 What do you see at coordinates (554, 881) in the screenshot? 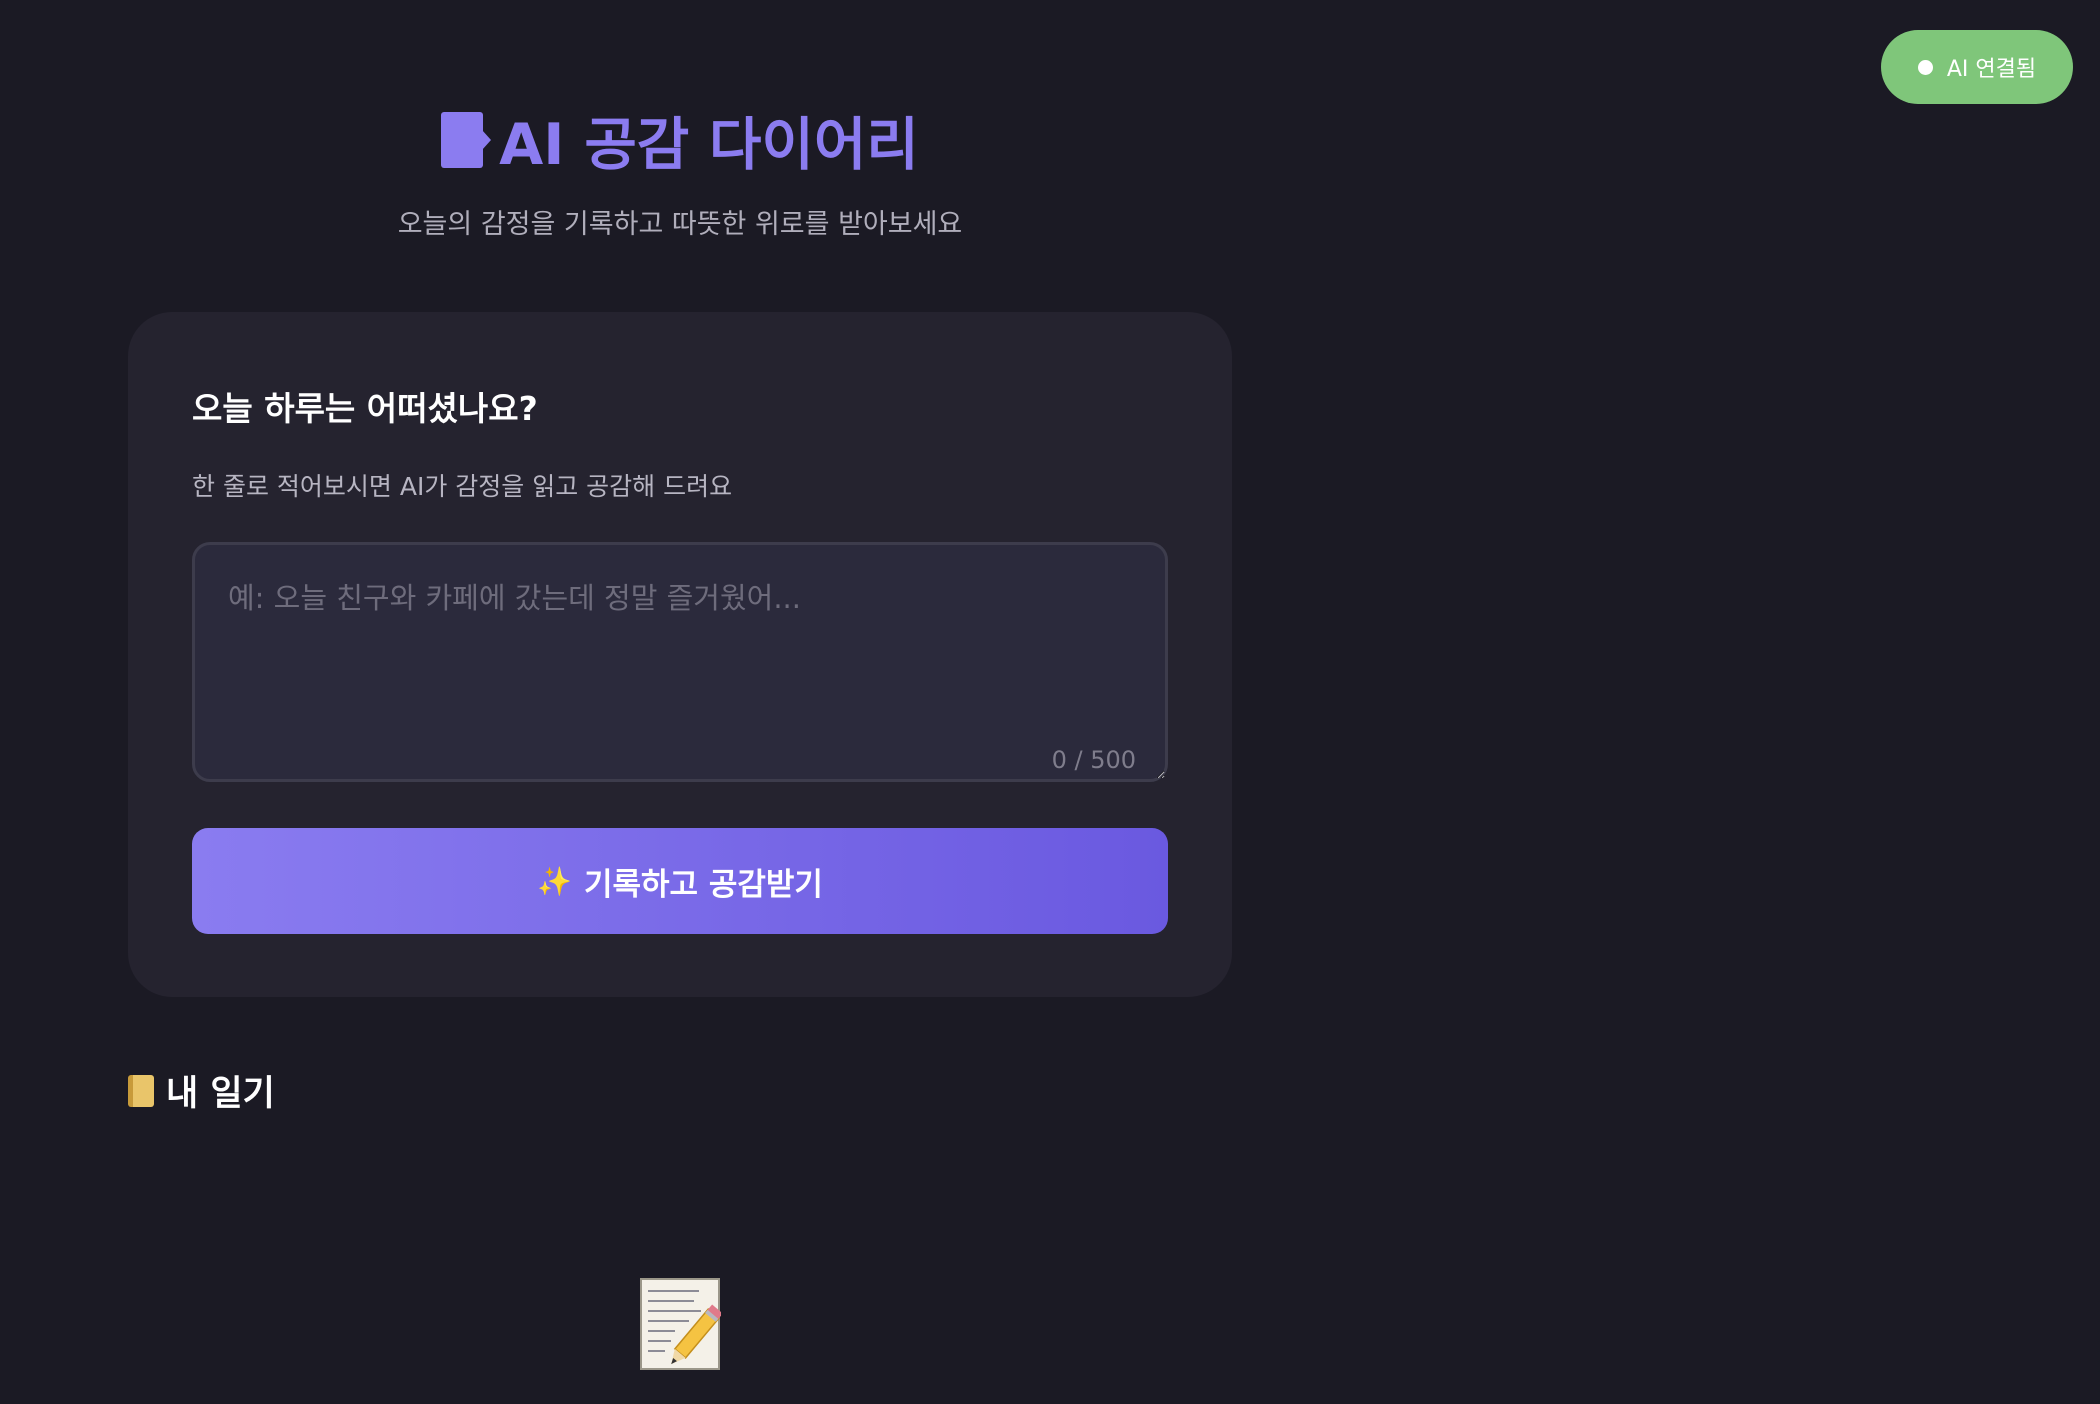
I see `sparkle-icon: ✨` at bounding box center [554, 881].